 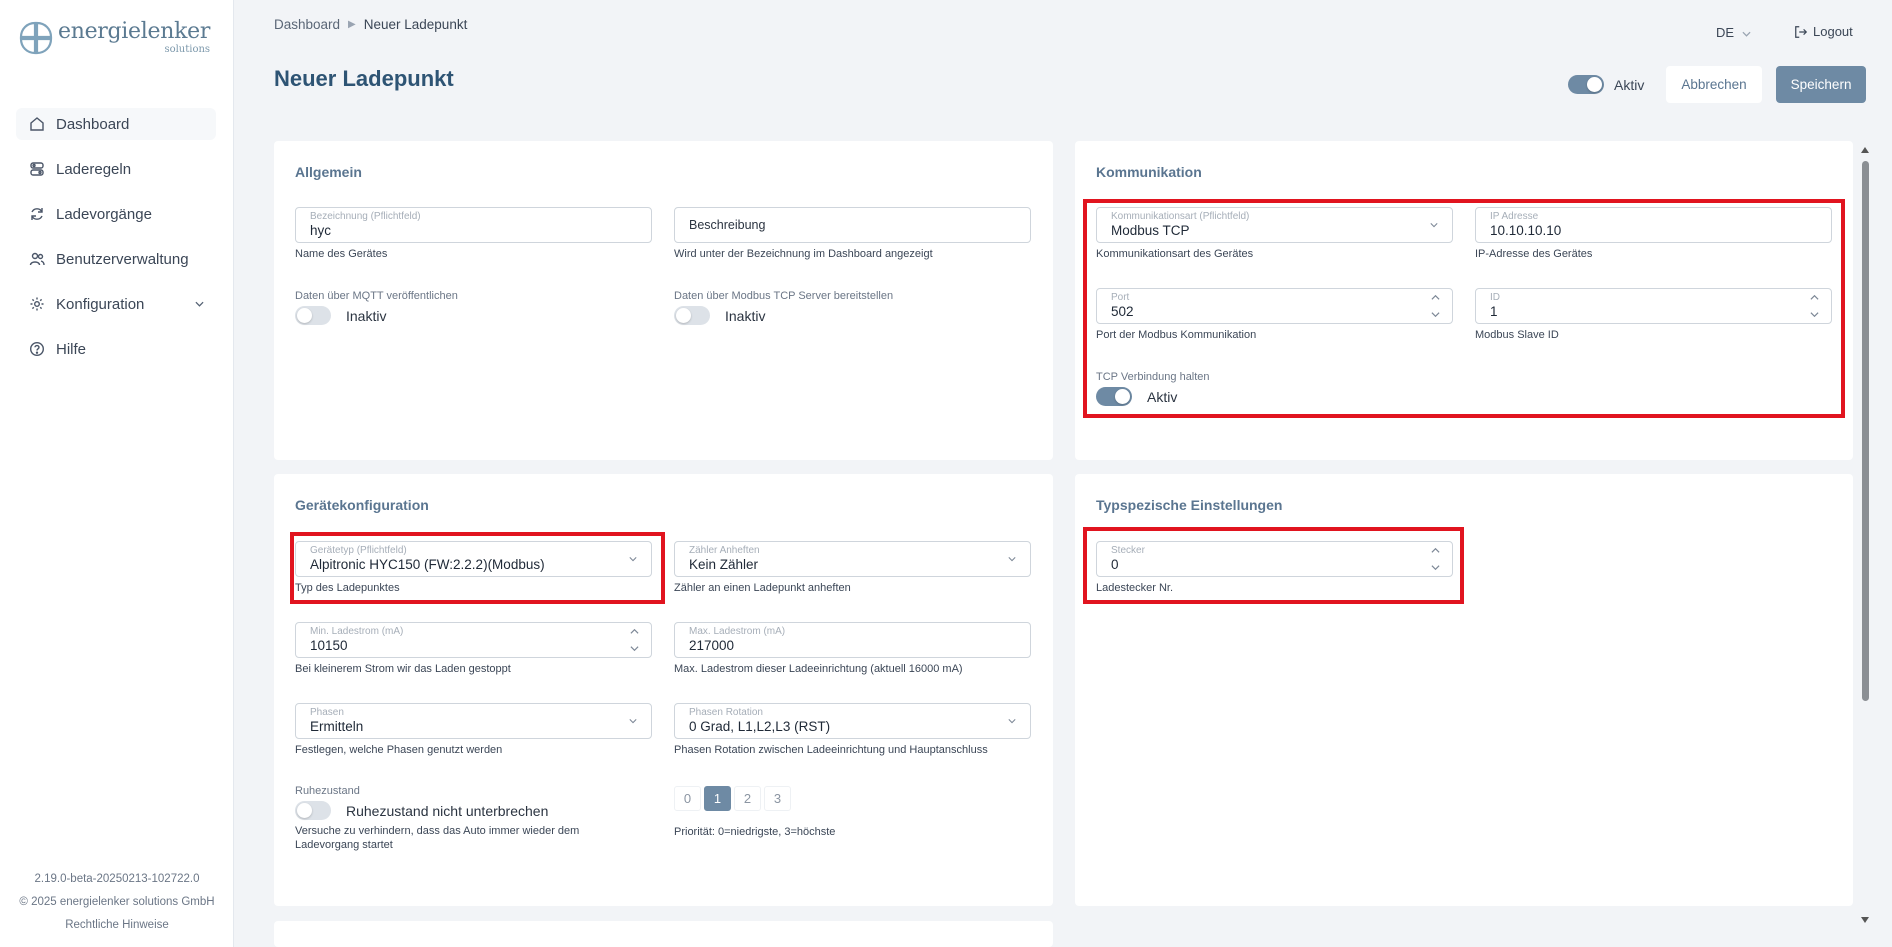 I want to click on field-label: Min. Ladestrom (mA), so click(x=357, y=631).